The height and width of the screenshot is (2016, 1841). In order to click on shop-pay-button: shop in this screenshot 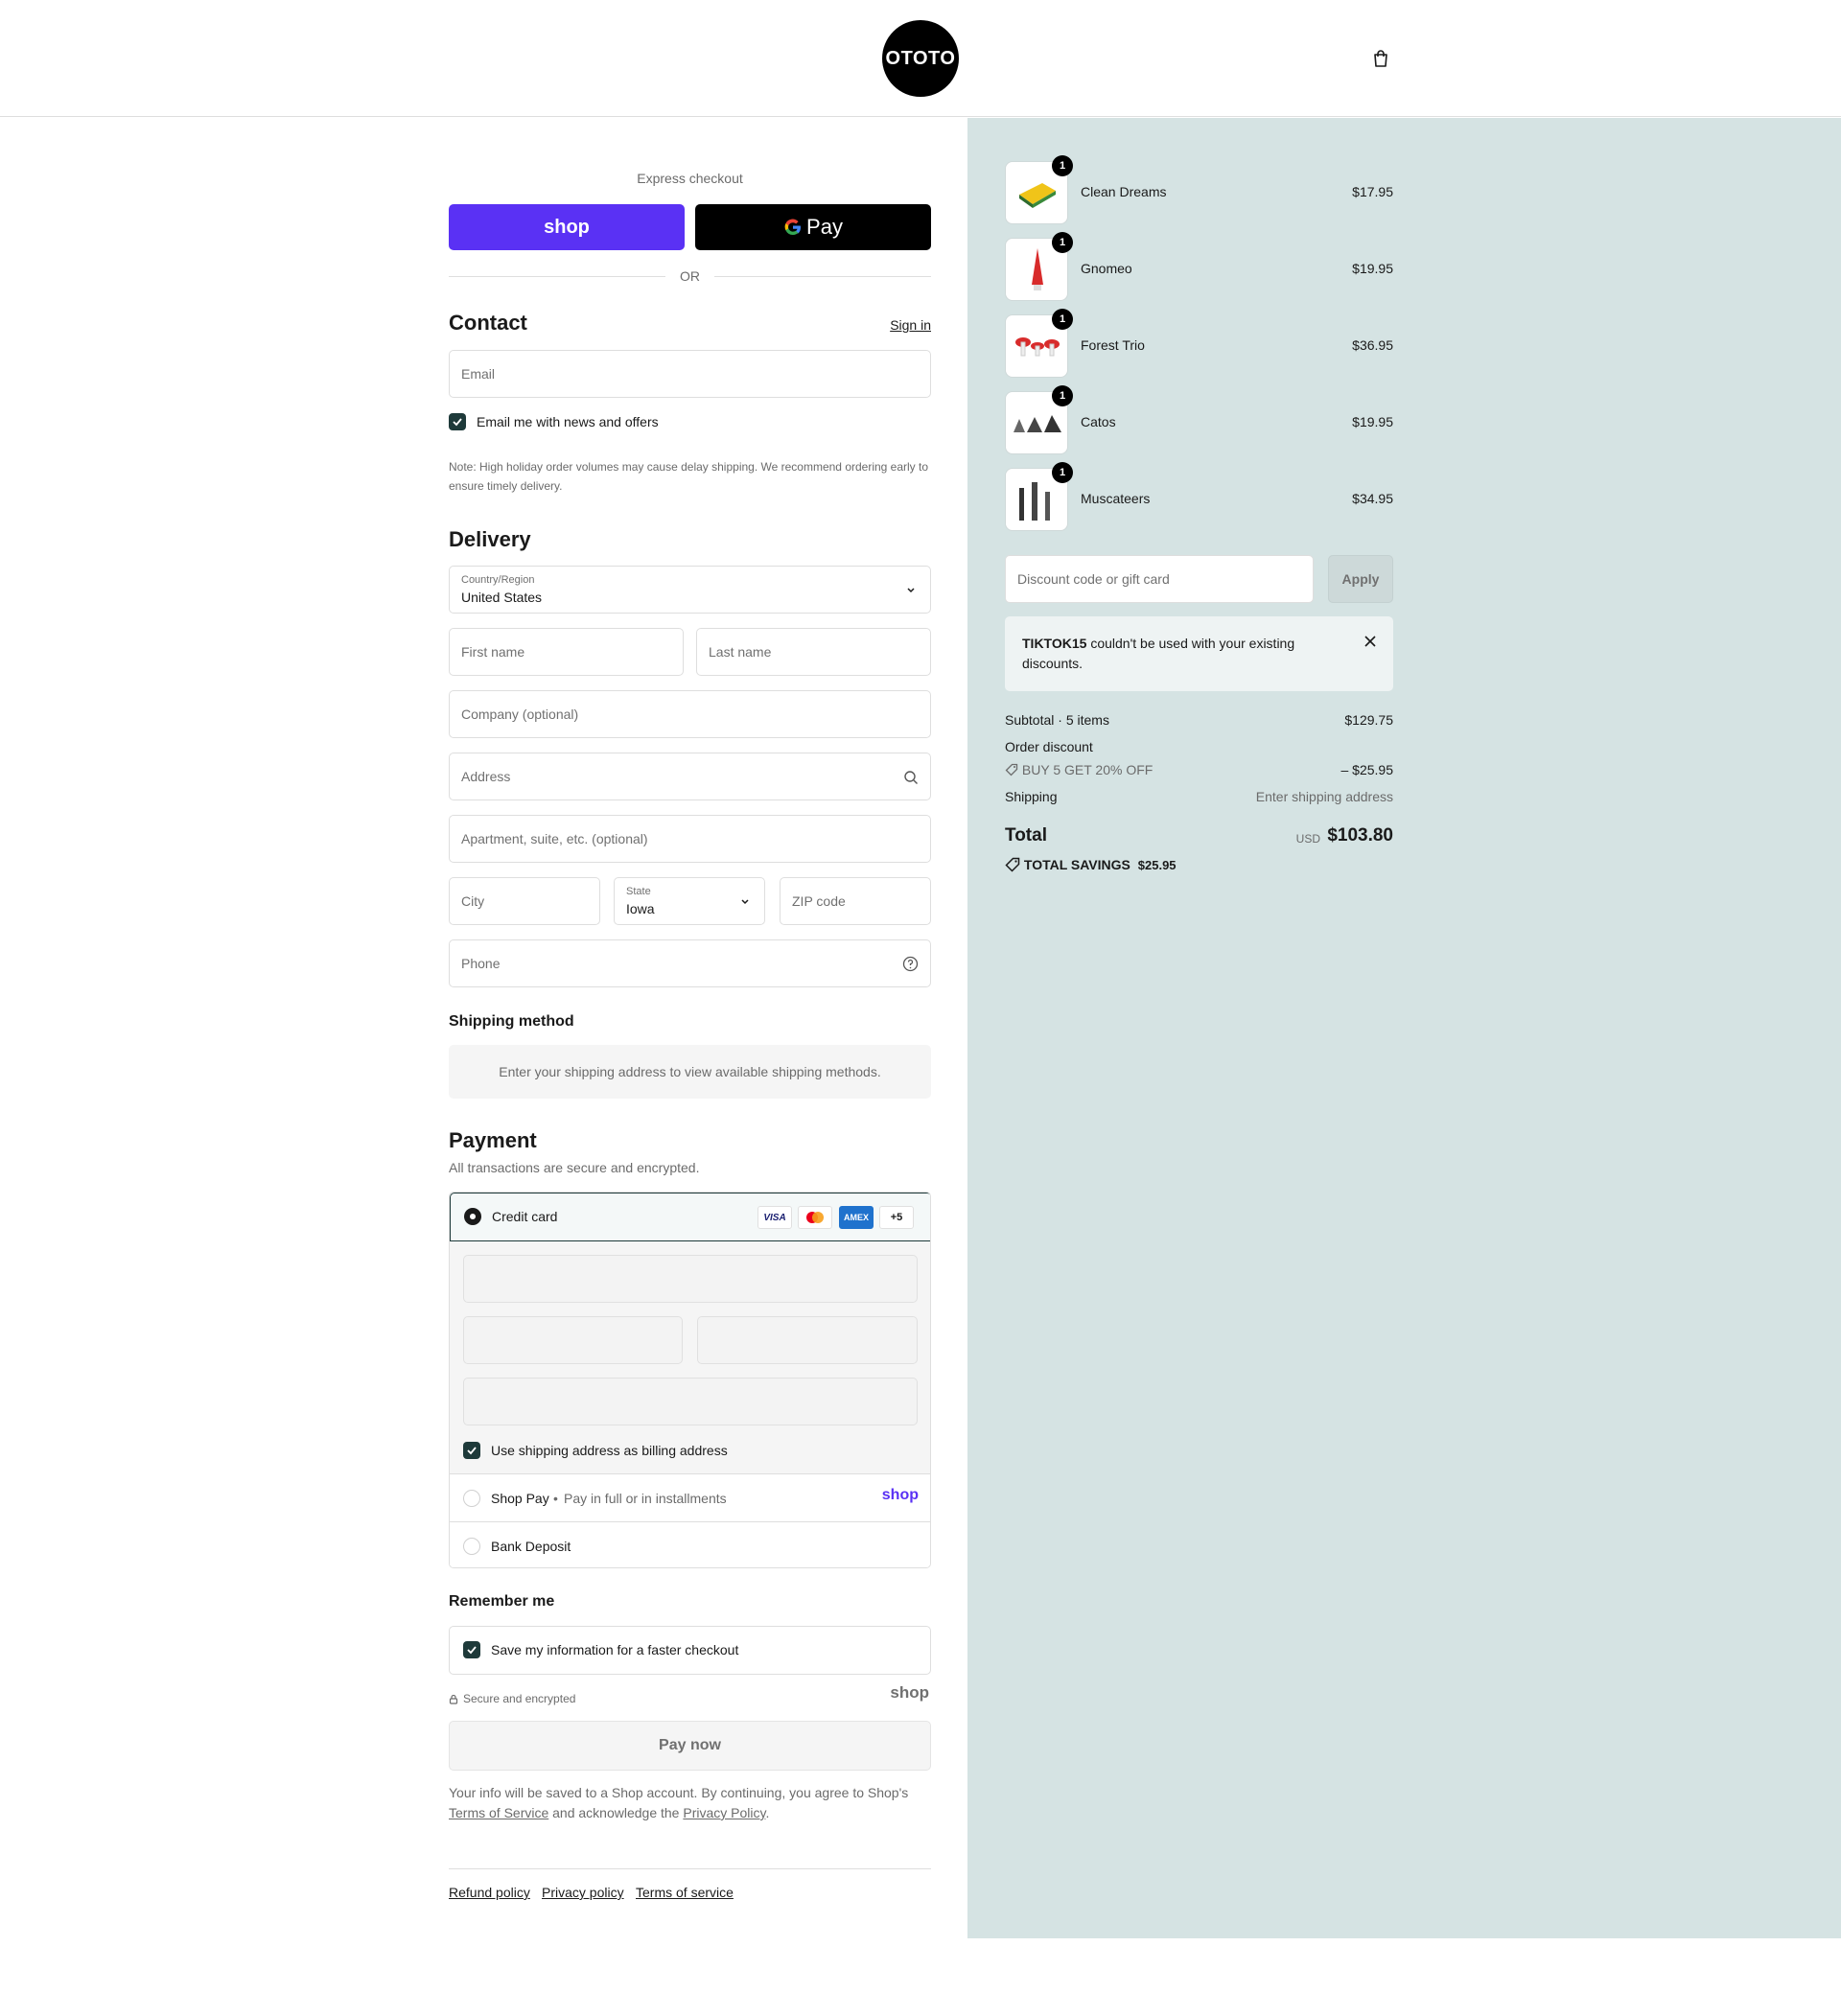, I will do `click(567, 227)`.